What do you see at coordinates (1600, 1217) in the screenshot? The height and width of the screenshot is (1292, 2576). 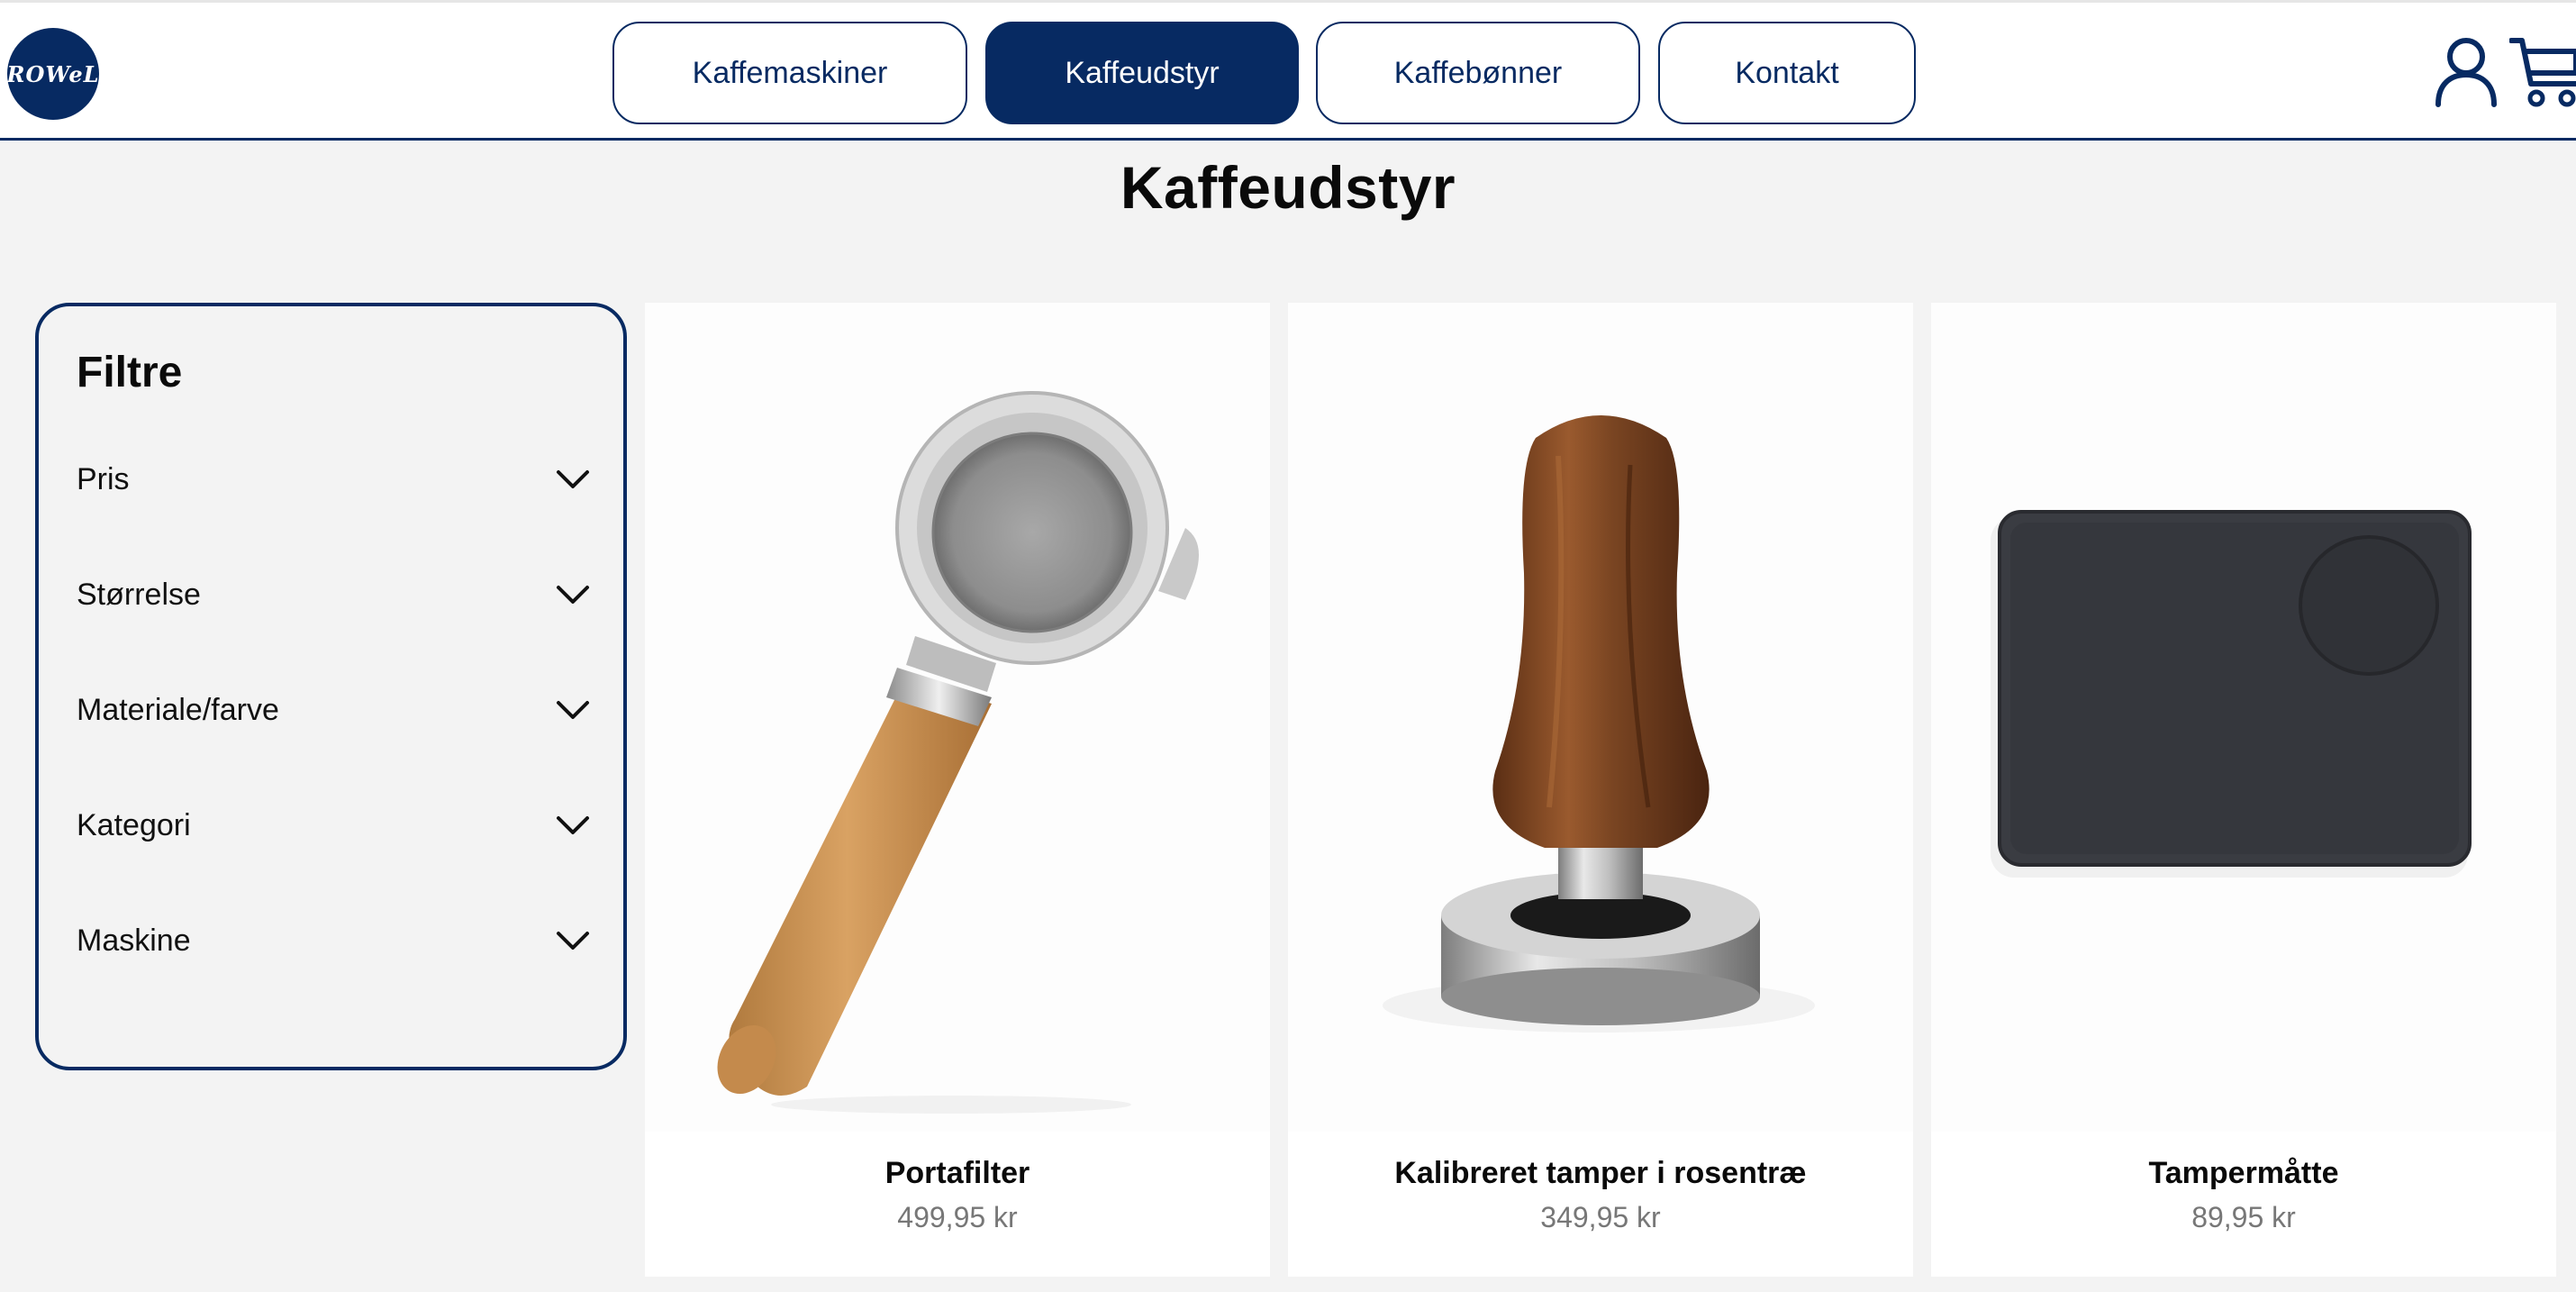 I see `product-price: 349,95 kr` at bounding box center [1600, 1217].